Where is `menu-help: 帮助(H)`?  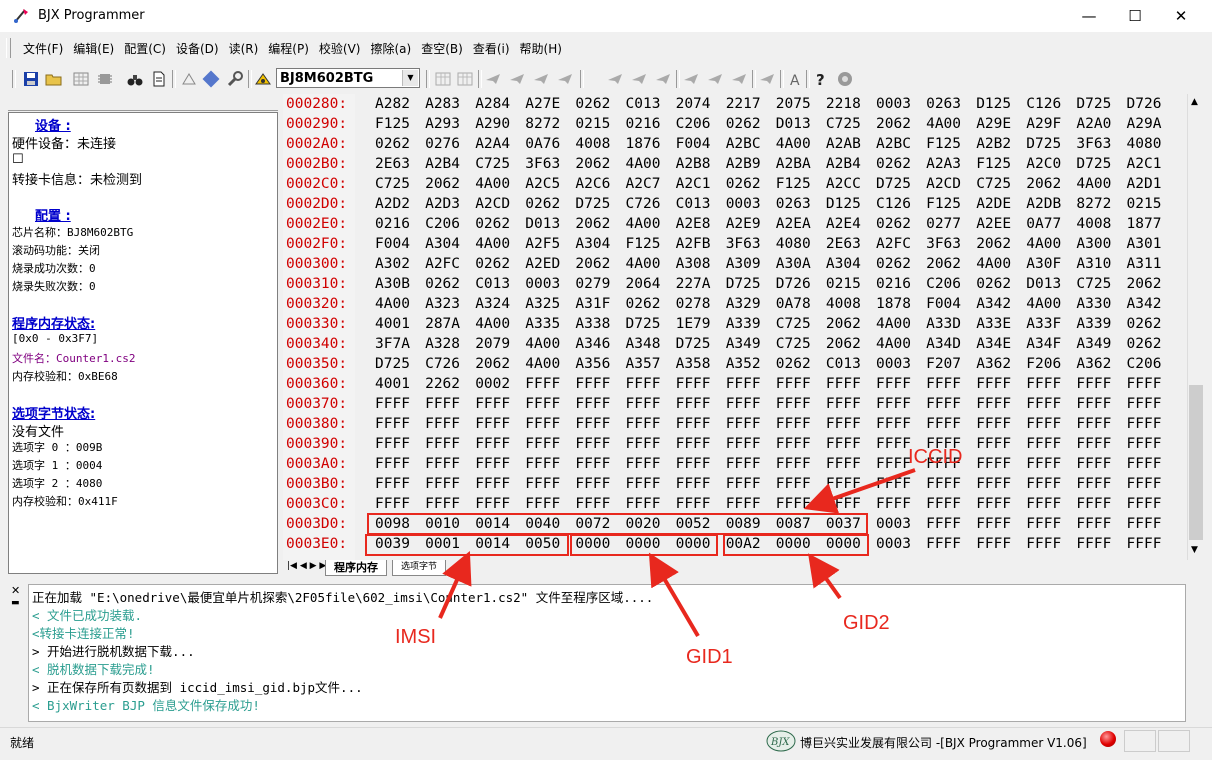
menu-help: 帮助(H) is located at coordinates (541, 49).